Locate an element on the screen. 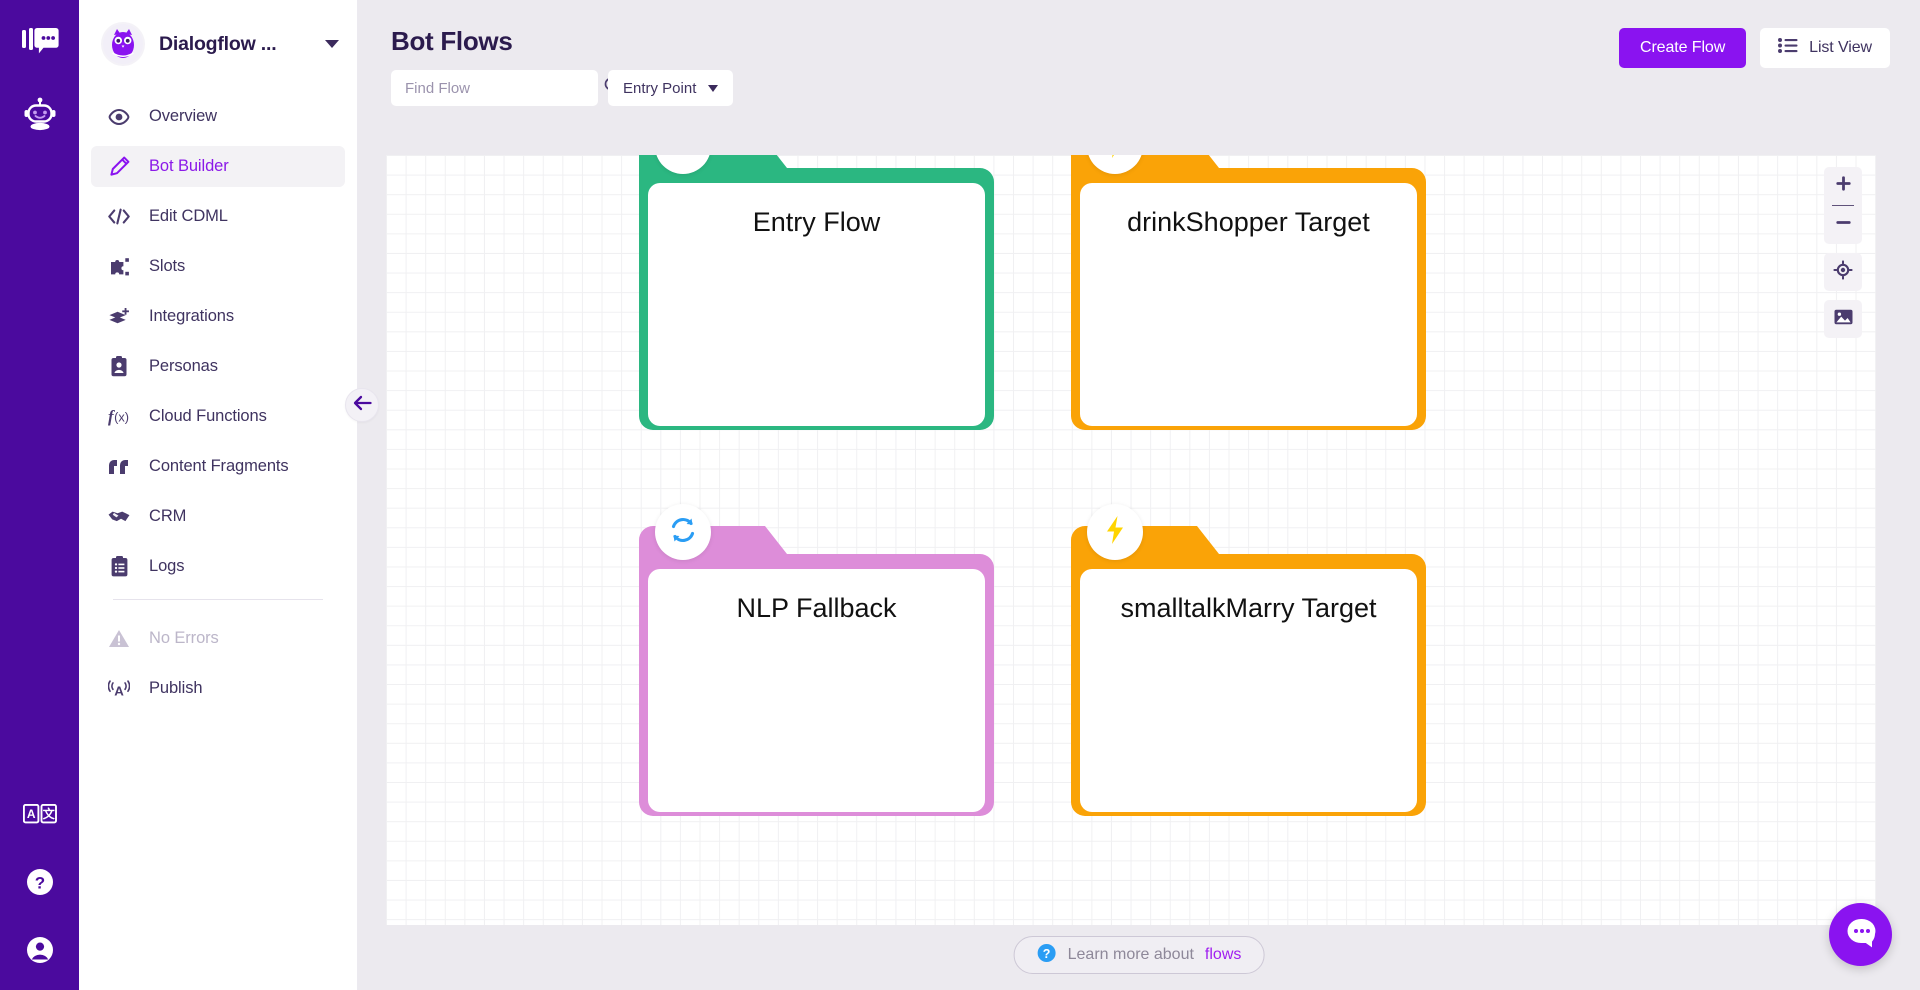  sidebar-item-no-errors: No Errors is located at coordinates (218, 638).